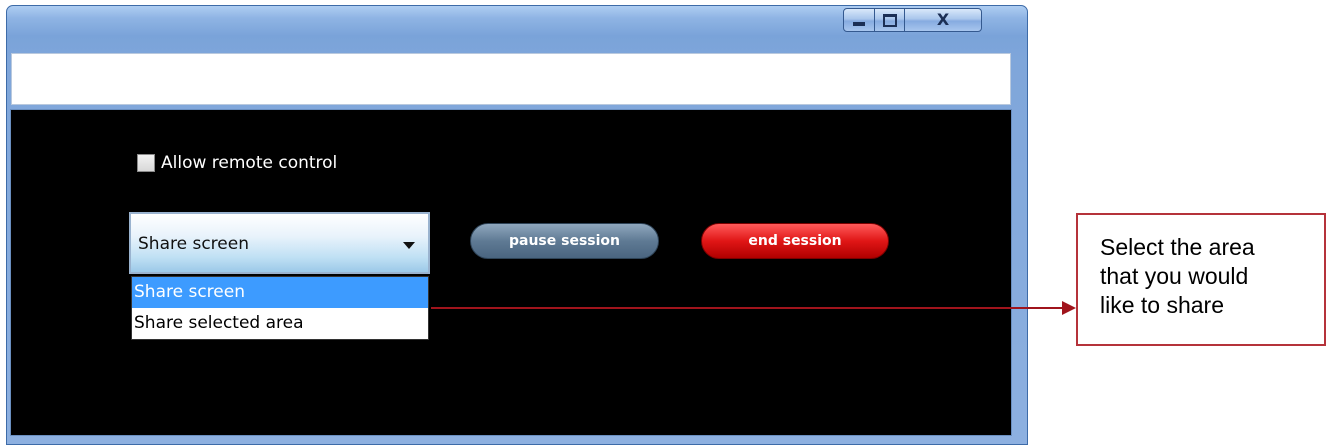 This screenshot has height=447, width=1332. I want to click on allow-remote-control: Allow remote control, so click(237, 163).